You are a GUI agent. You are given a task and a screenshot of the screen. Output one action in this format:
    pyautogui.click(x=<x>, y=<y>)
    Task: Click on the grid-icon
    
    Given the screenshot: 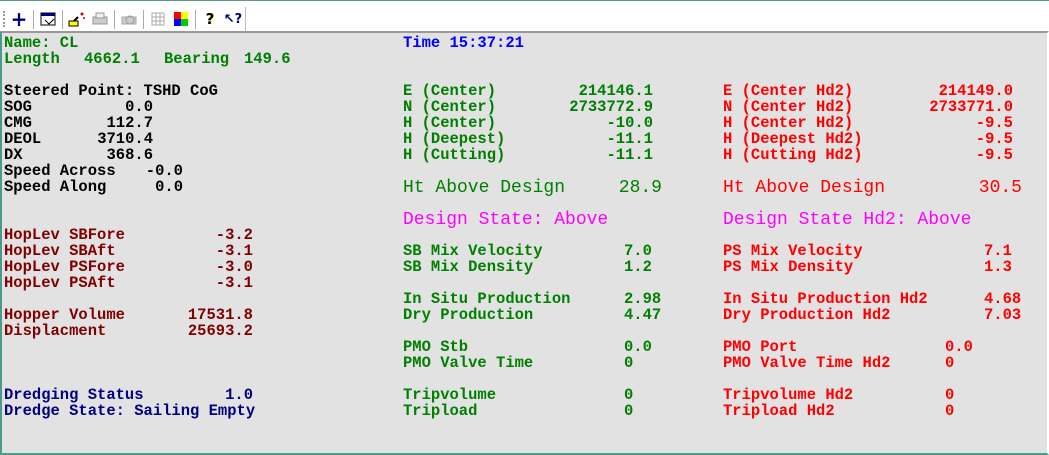 What is the action you would take?
    pyautogui.click(x=158, y=19)
    